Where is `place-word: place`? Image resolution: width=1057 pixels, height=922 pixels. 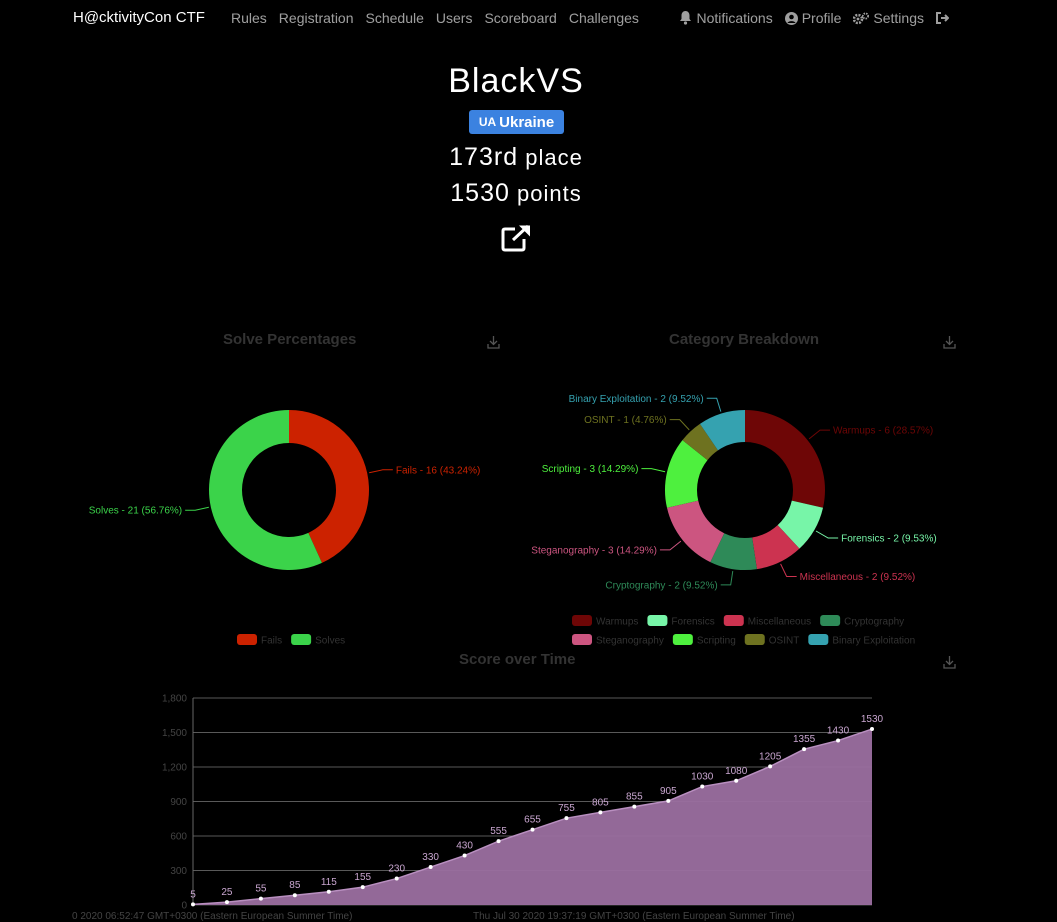
place-word: place is located at coordinates (554, 157).